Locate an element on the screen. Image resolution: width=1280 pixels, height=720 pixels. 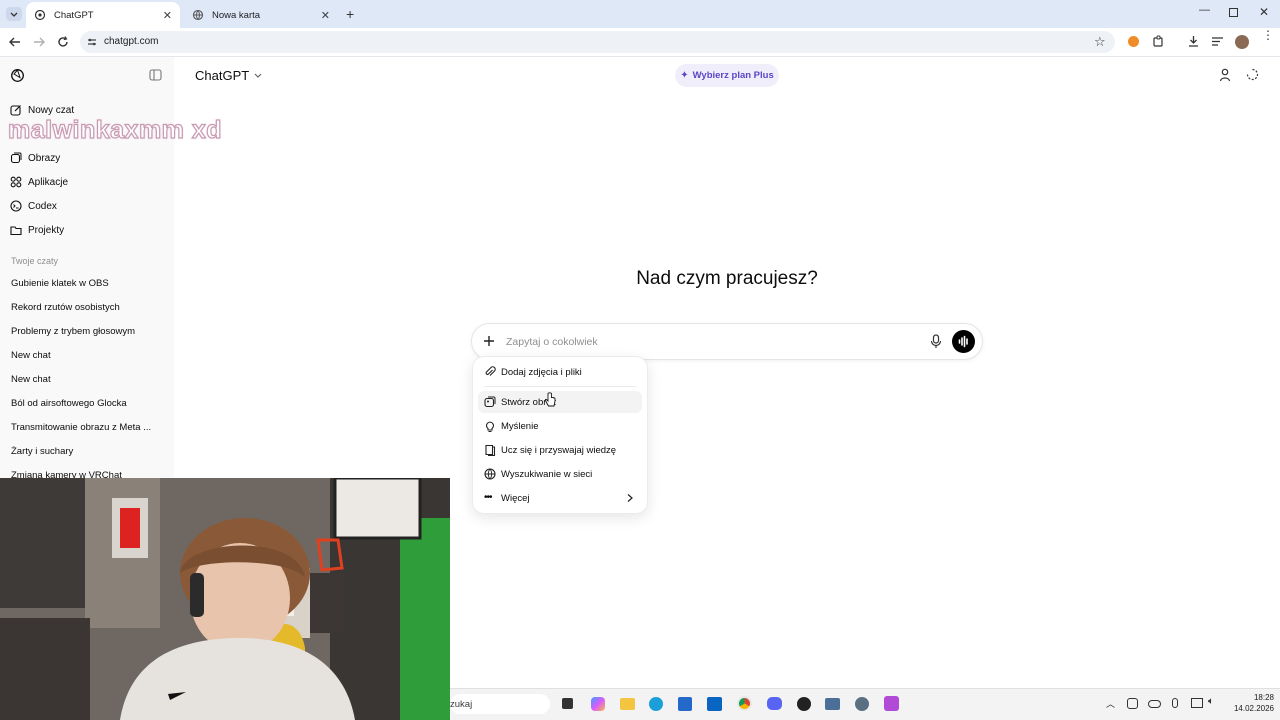
chat-list-item: Ból od airsoftowego Glocka is located at coordinates (69, 403).